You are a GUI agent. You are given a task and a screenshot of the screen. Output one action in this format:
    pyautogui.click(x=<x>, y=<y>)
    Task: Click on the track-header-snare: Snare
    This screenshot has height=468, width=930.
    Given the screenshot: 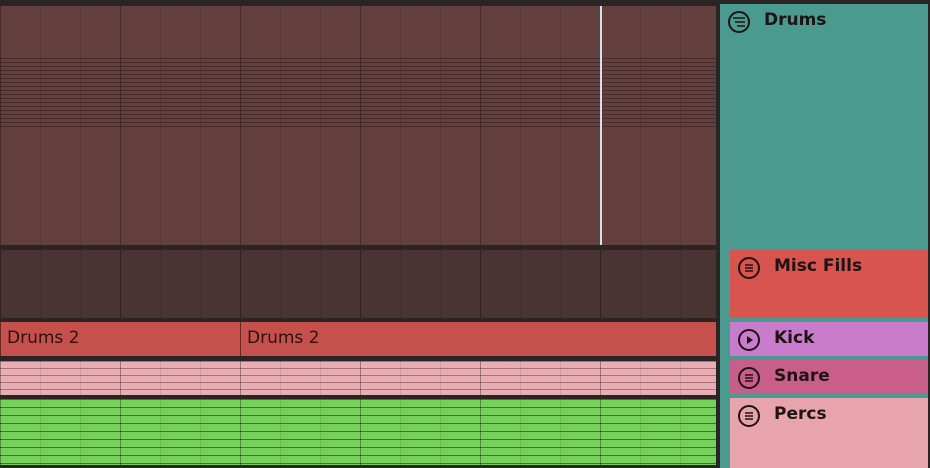 What is the action you would take?
    pyautogui.click(x=829, y=377)
    